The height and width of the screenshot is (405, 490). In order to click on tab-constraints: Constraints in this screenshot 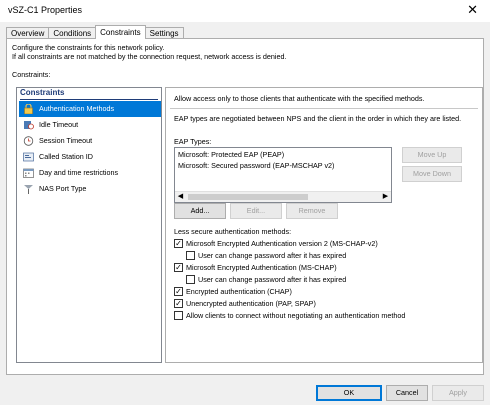, I will do `click(120, 32)`.